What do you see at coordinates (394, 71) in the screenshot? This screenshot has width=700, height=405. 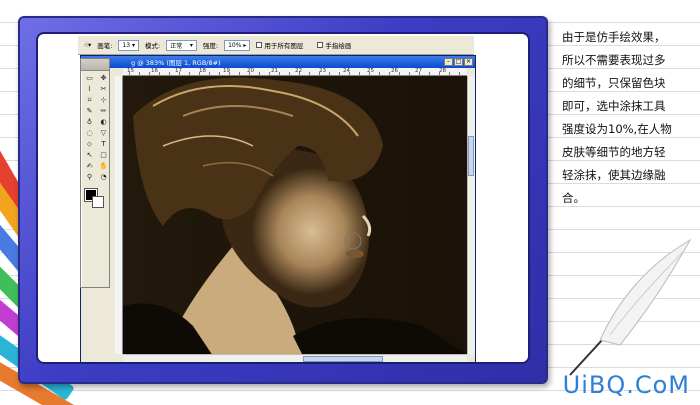 I see `ruler-mark: 26` at bounding box center [394, 71].